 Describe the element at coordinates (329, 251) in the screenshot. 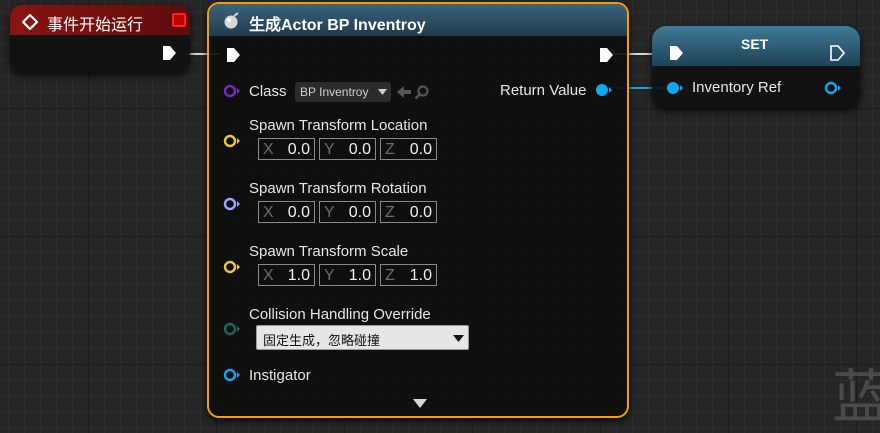

I see `scale-label: Spawn Transform Scale` at that location.